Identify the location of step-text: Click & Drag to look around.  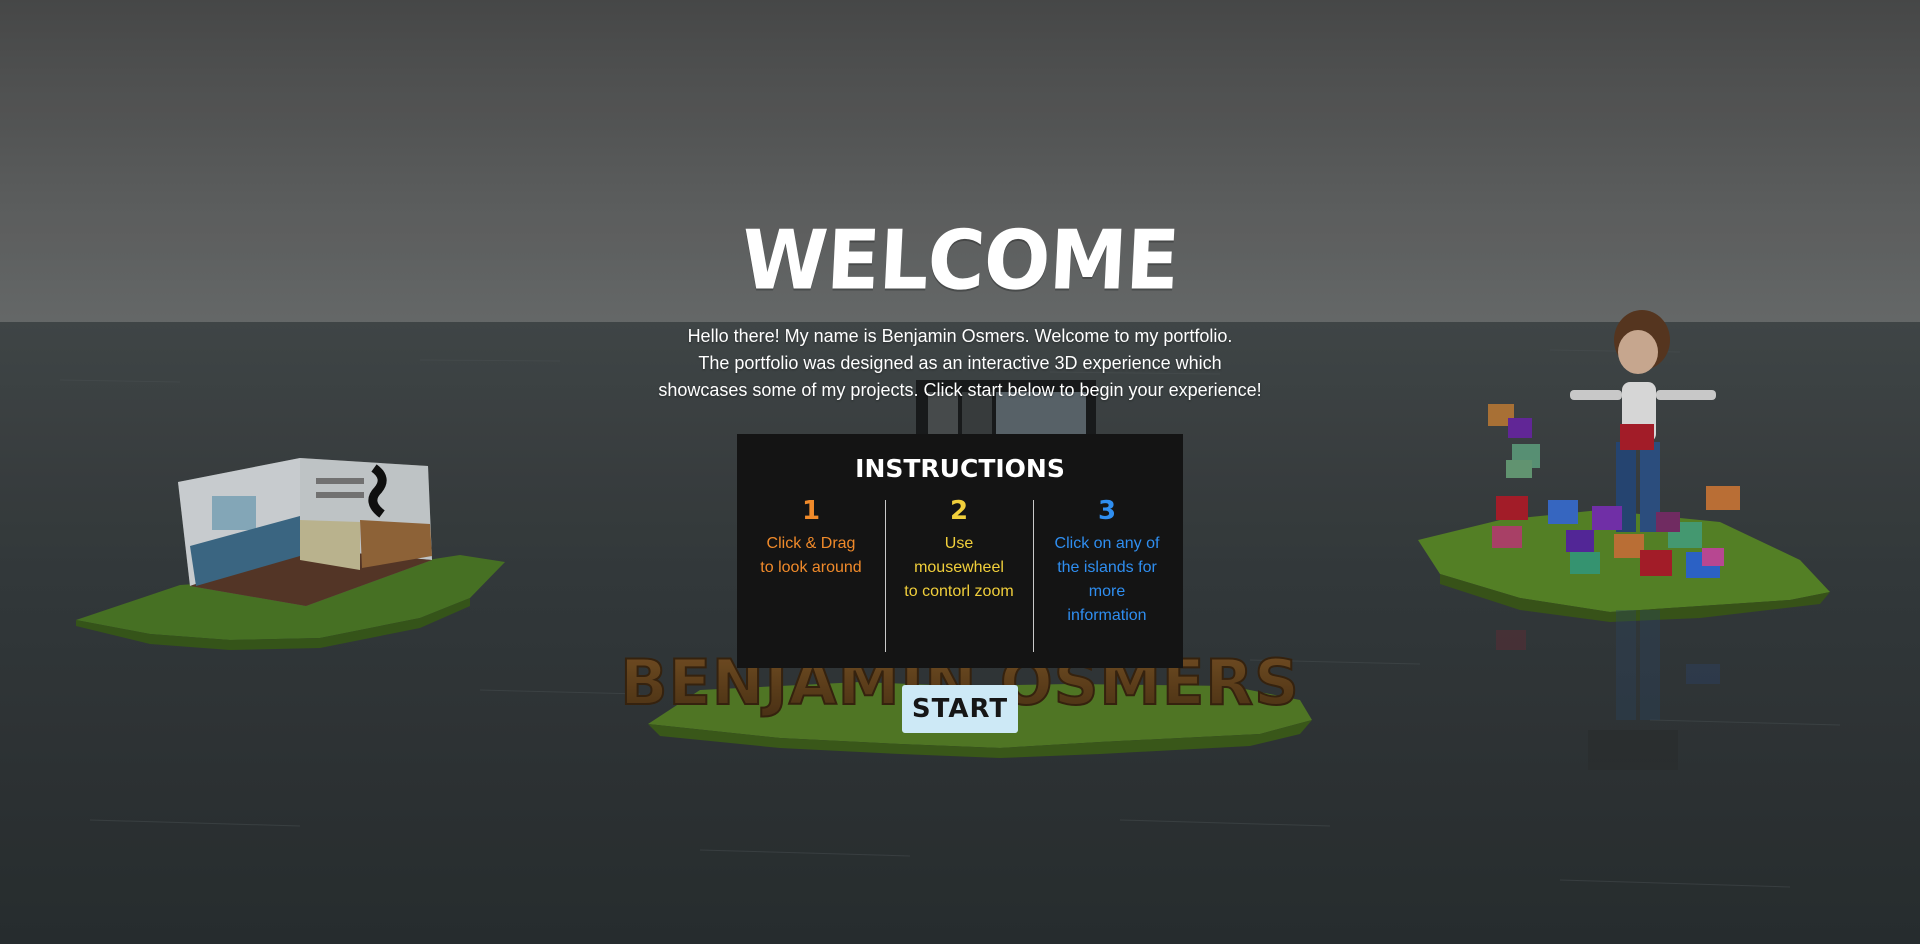
(811, 556).